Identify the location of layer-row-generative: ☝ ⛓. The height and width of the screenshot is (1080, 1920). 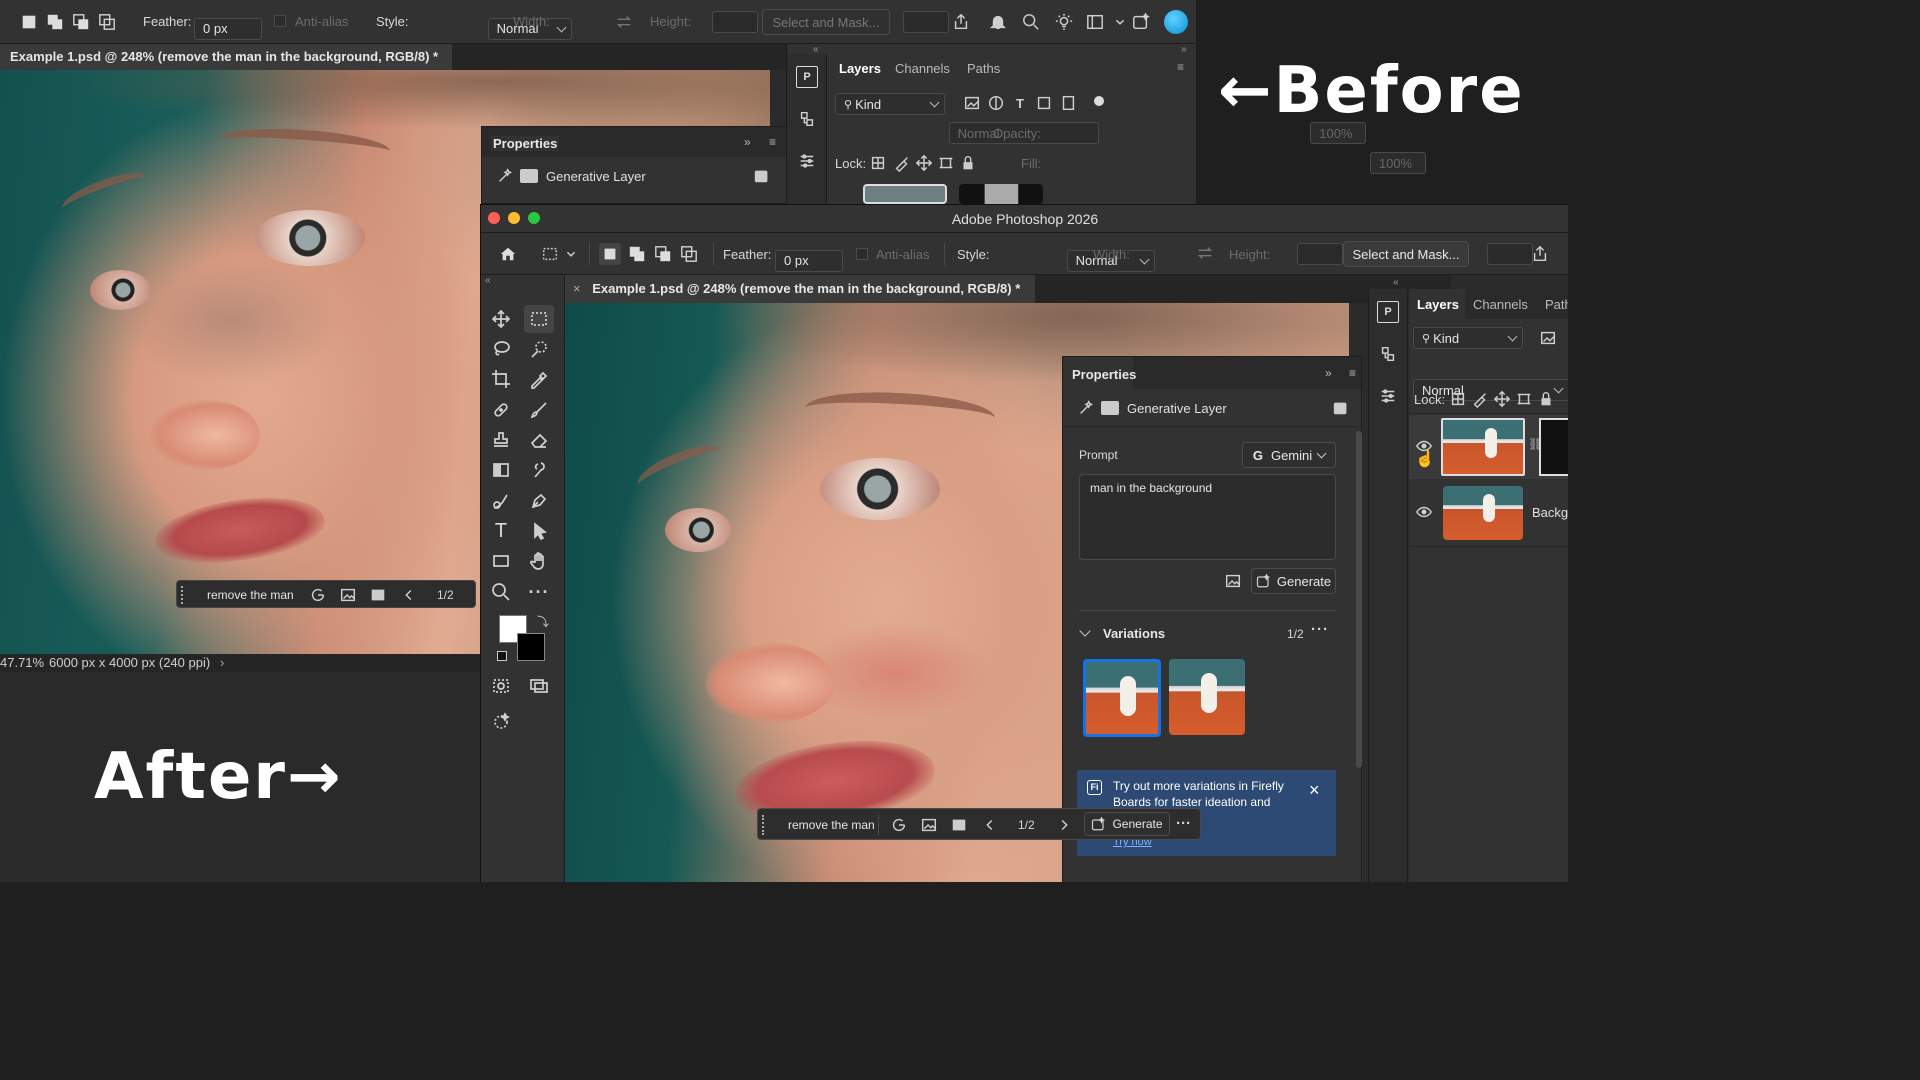
(1488, 447).